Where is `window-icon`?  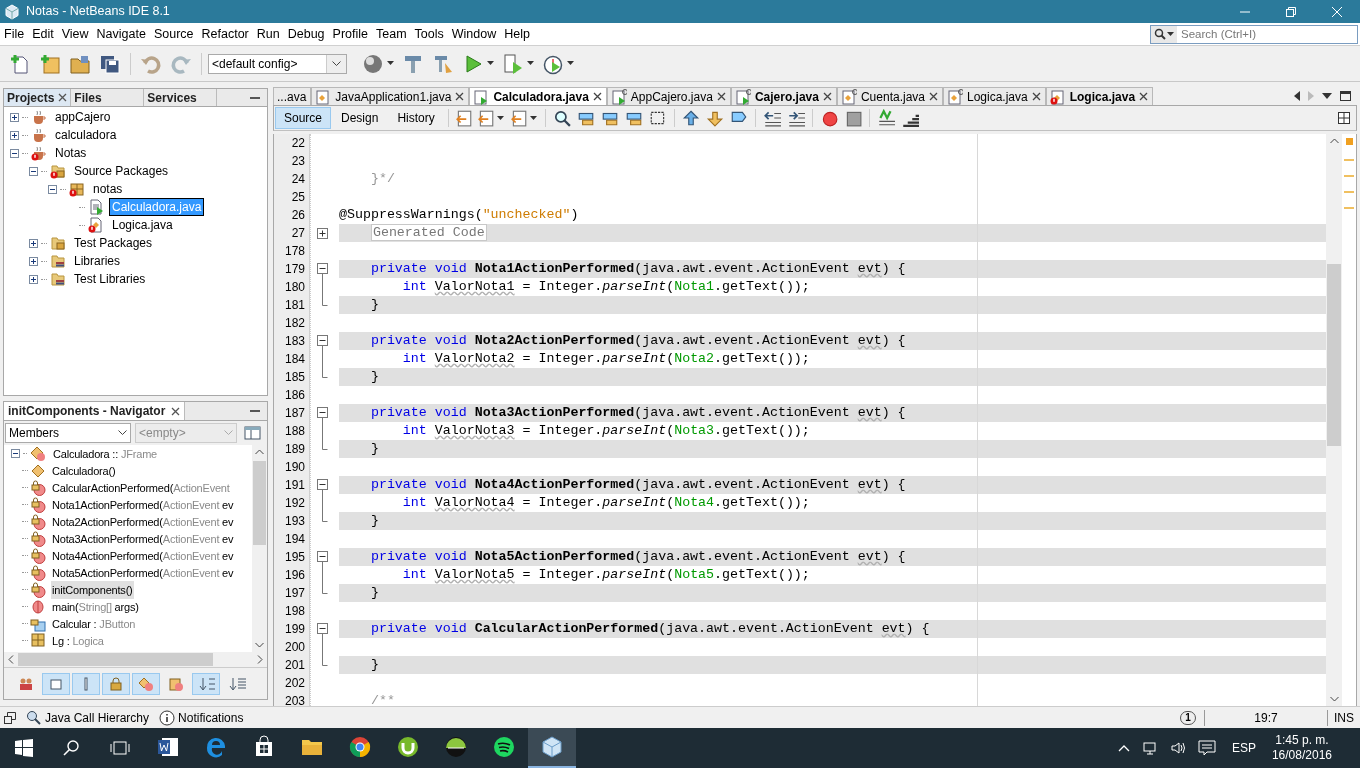 window-icon is located at coordinates (252, 433).